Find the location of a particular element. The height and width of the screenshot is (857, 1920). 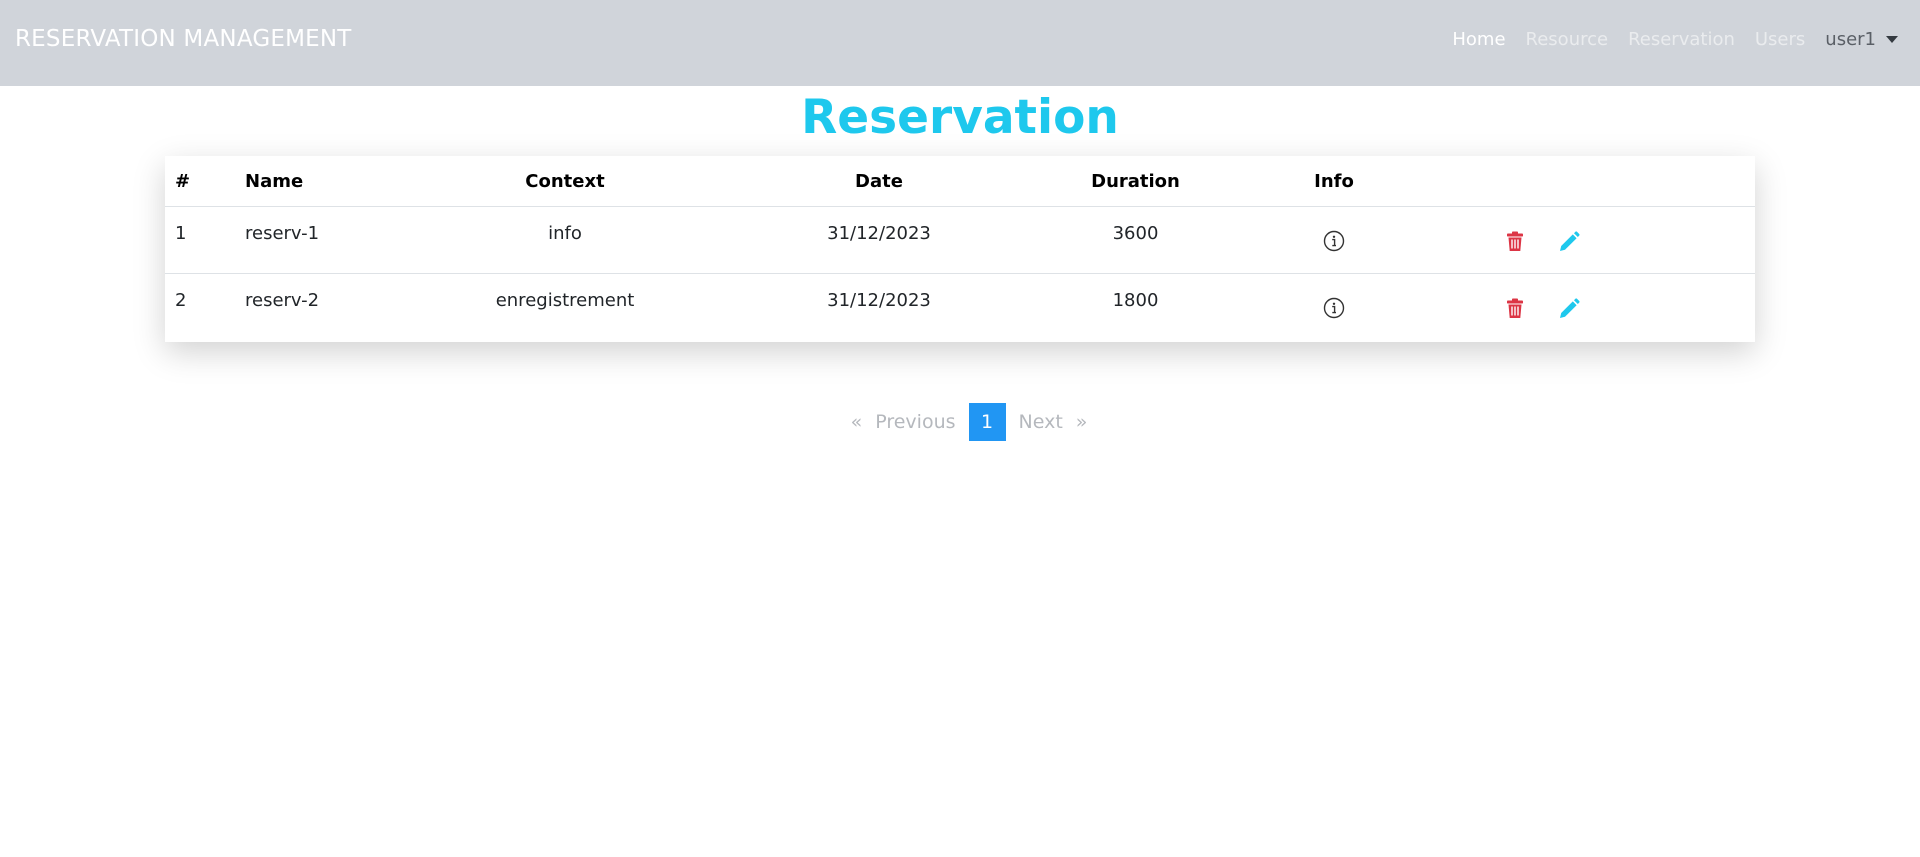

pagination-next: Next is located at coordinates (1041, 422).